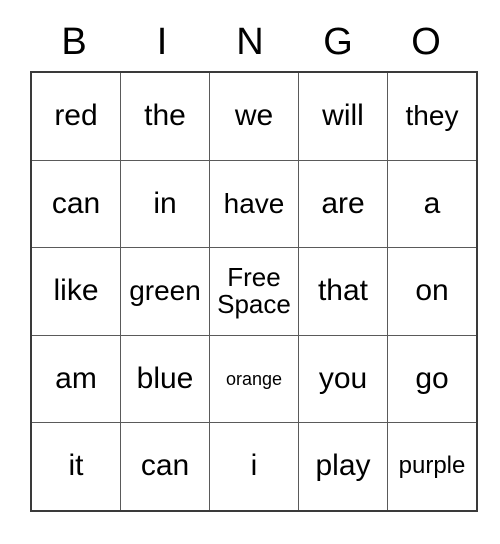 The width and height of the screenshot is (500, 544). I want to click on bingo-cell: the, so click(165, 116).